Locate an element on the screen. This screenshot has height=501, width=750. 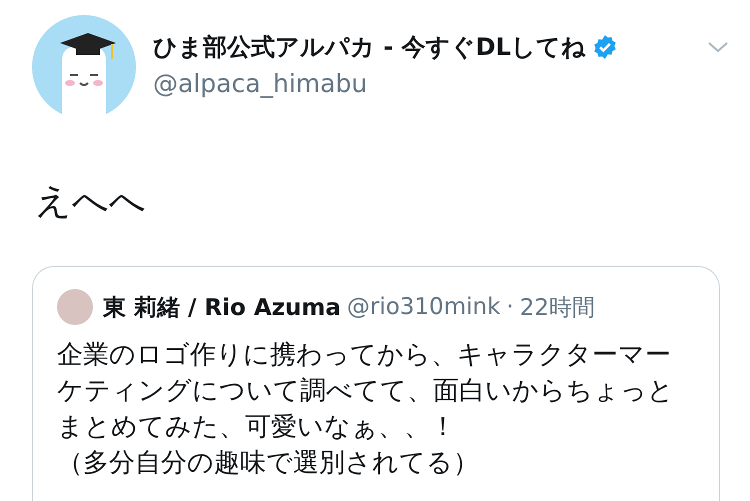
tweet-text: えへへ is located at coordinates (91, 202).